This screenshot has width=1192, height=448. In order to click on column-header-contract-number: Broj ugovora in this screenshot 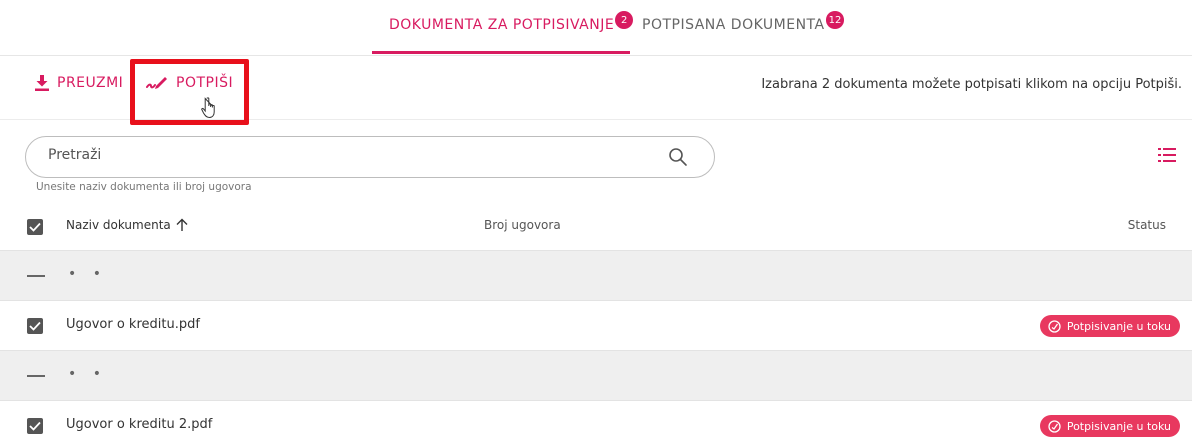, I will do `click(522, 225)`.